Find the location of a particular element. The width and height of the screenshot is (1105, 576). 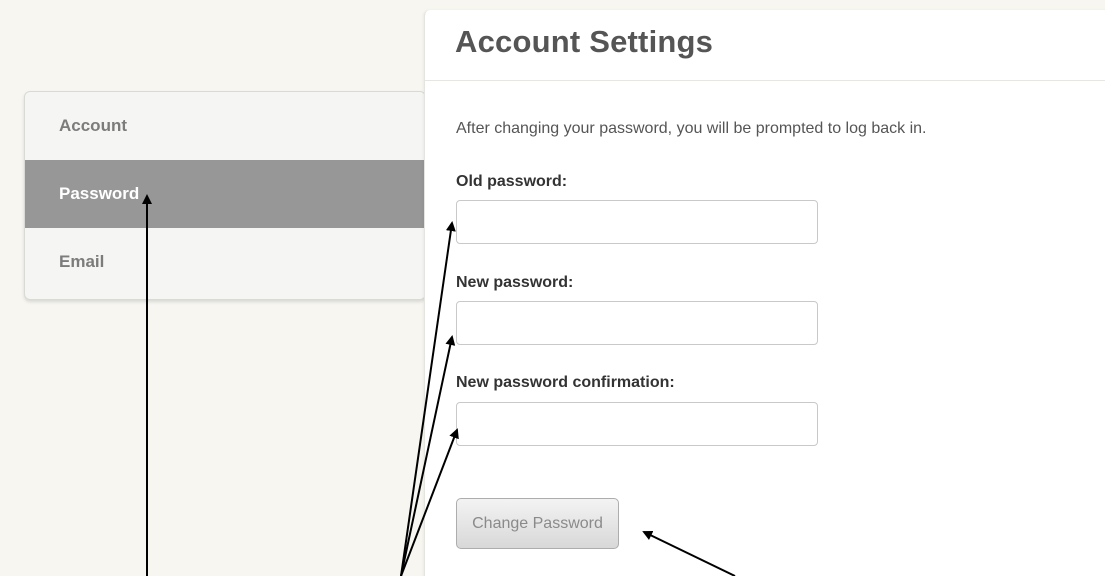

change-password-button: Change Password is located at coordinates (537, 523).